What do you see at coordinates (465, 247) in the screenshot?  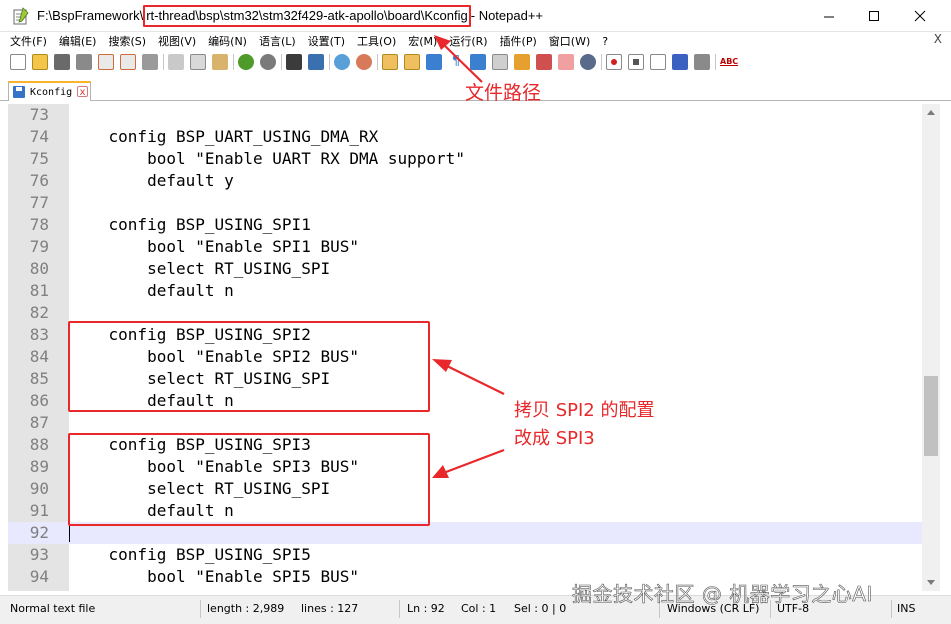 I see `code-line: 79 bool "Enable SPI1 BUS"` at bounding box center [465, 247].